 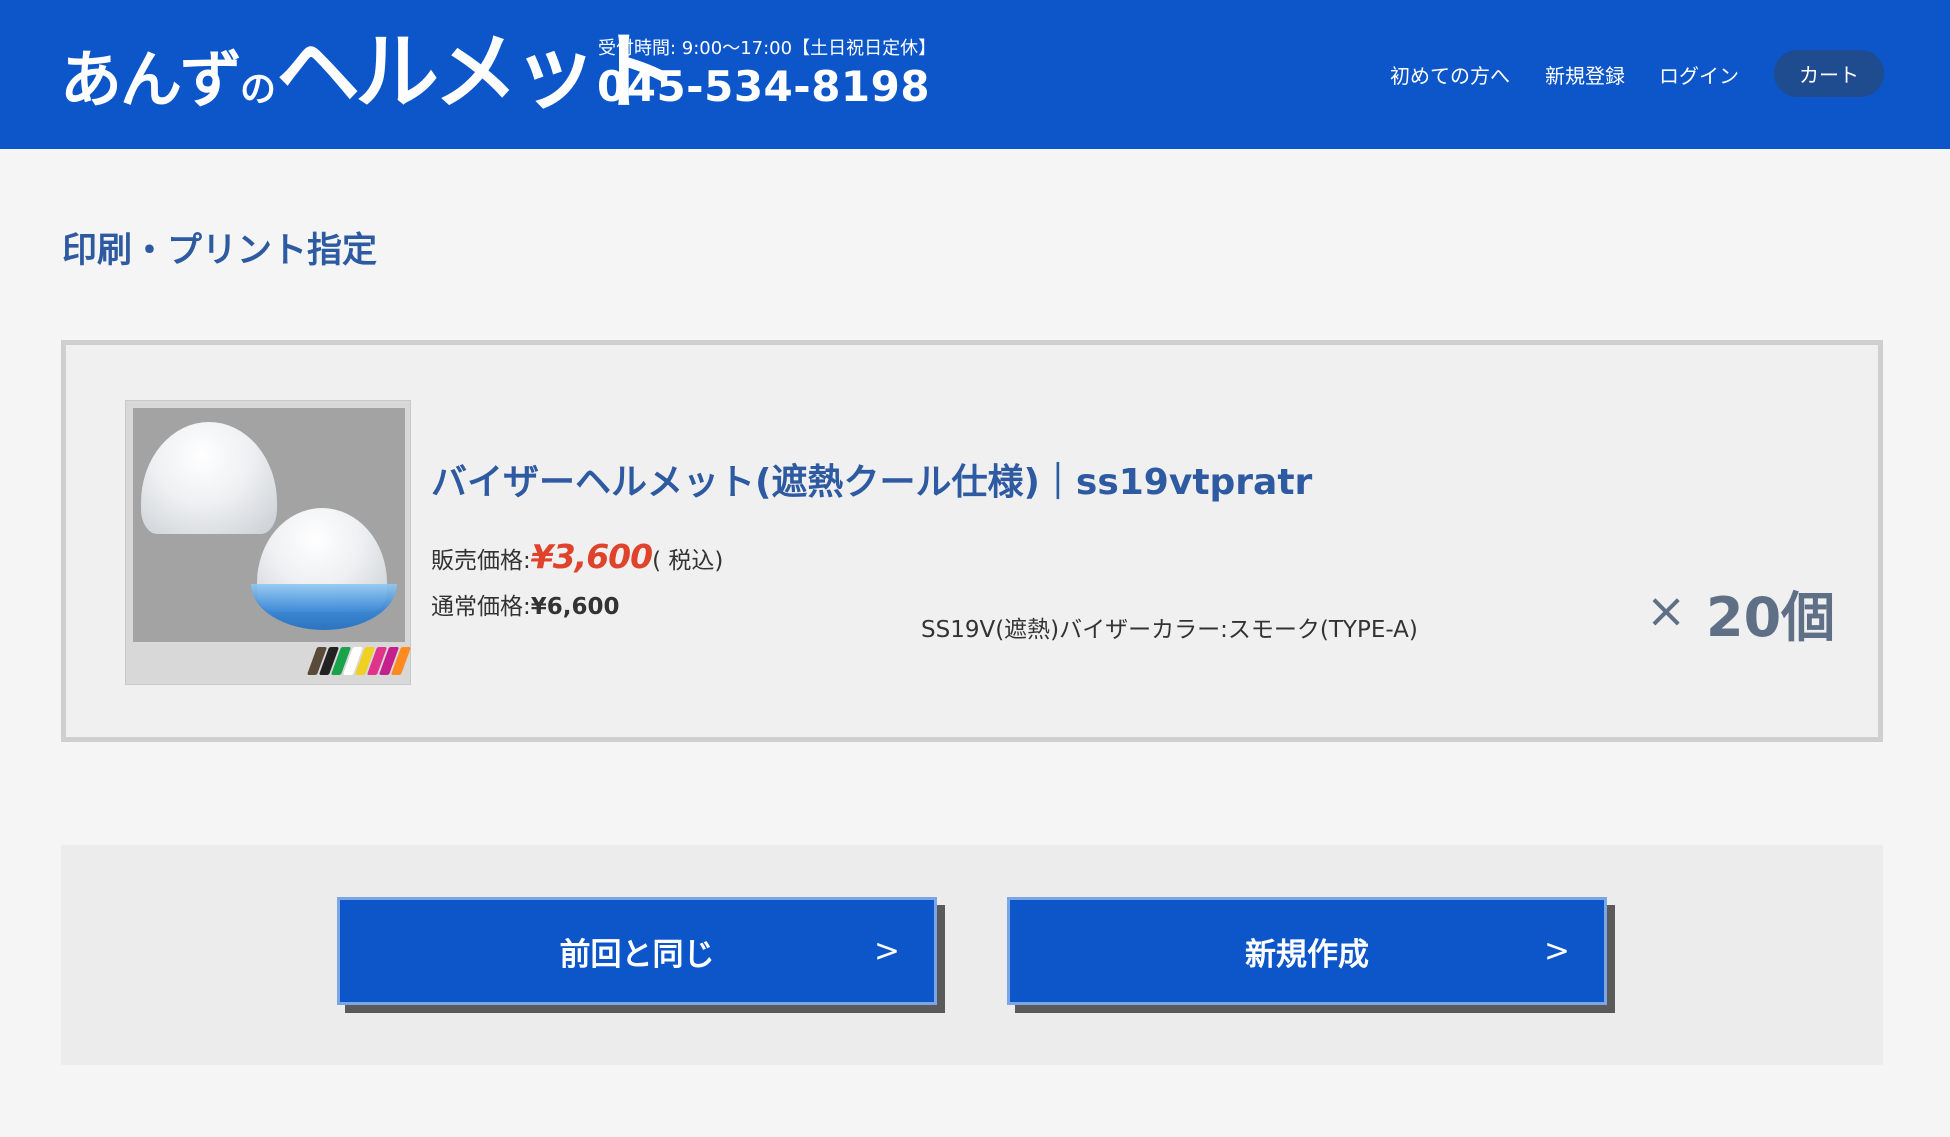 I want to click on cart-button: カート, so click(x=1829, y=73).